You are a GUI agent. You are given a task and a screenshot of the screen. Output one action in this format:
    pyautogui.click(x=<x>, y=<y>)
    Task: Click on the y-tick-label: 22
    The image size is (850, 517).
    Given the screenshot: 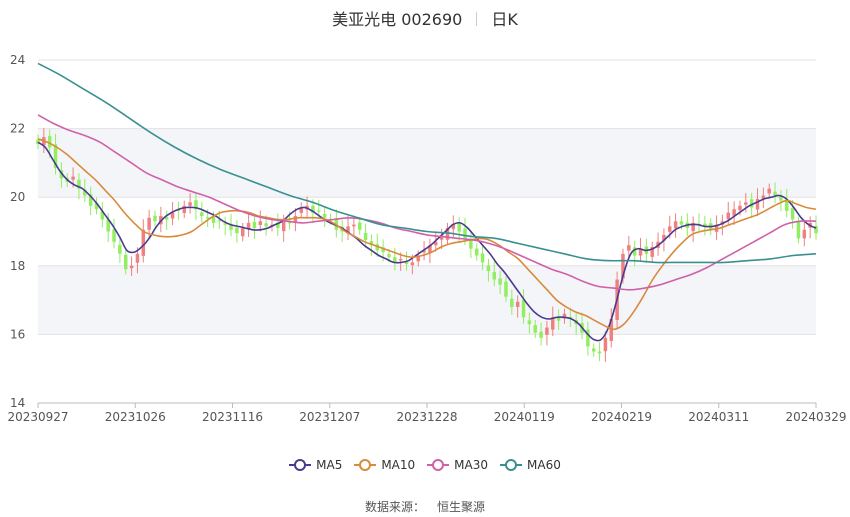 What is the action you would take?
    pyautogui.click(x=17, y=129)
    